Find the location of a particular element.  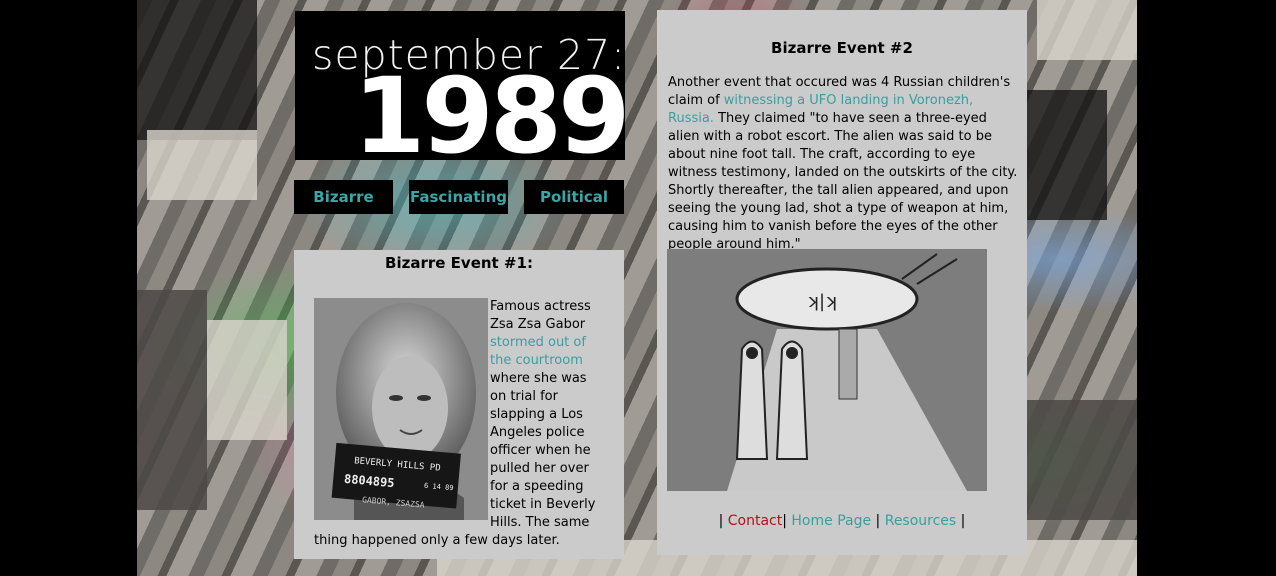

home-page-link: Home Page is located at coordinates (831, 521).